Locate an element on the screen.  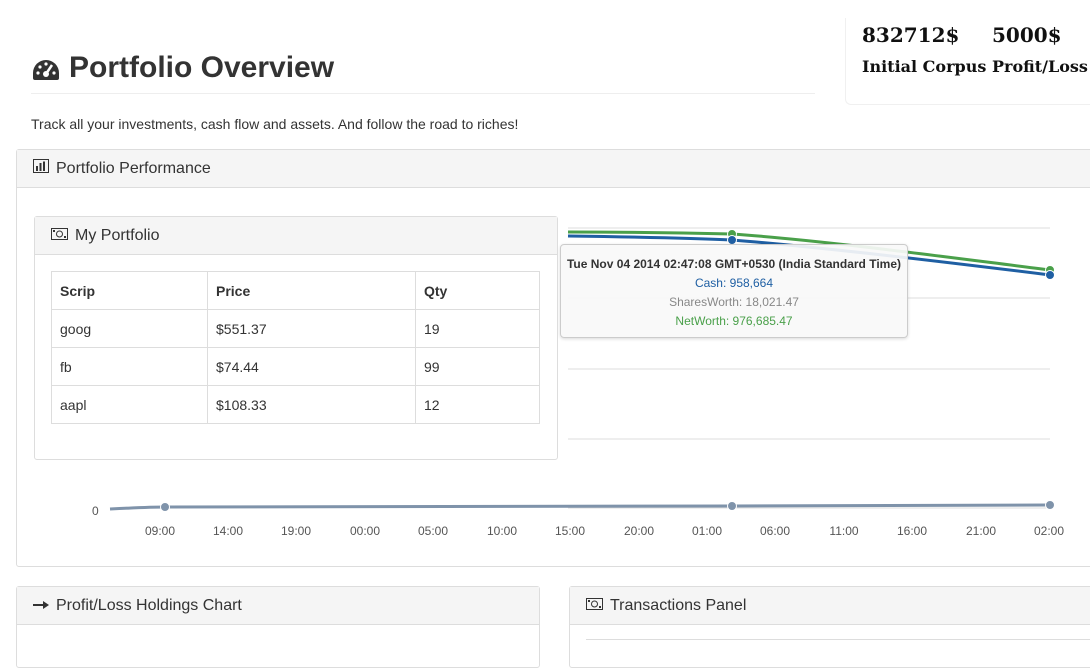
panel-heading: My Portfolio is located at coordinates (296, 236).